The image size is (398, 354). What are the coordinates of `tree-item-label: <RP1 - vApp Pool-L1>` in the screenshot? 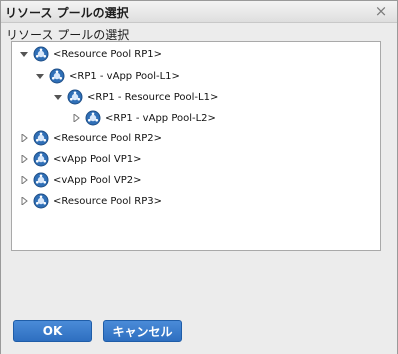 It's located at (124, 76).